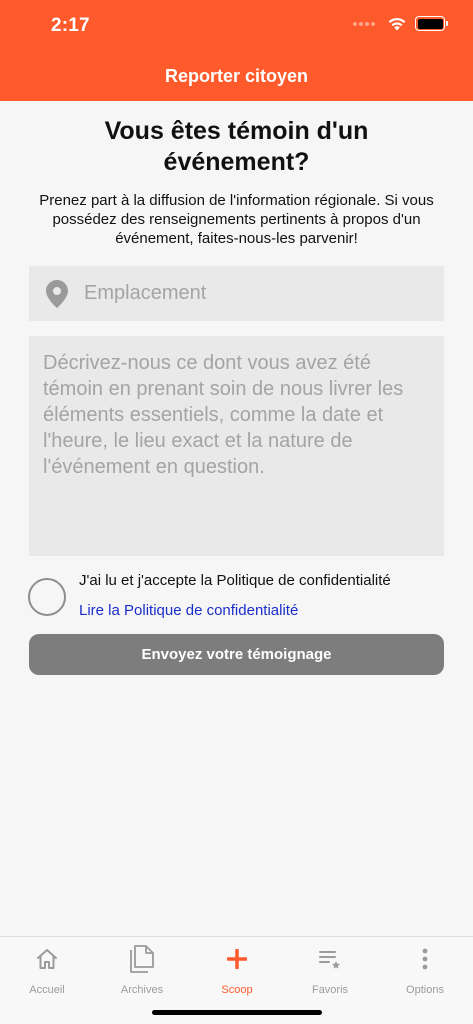 This screenshot has width=473, height=1024. I want to click on tab-label: Options, so click(425, 990).